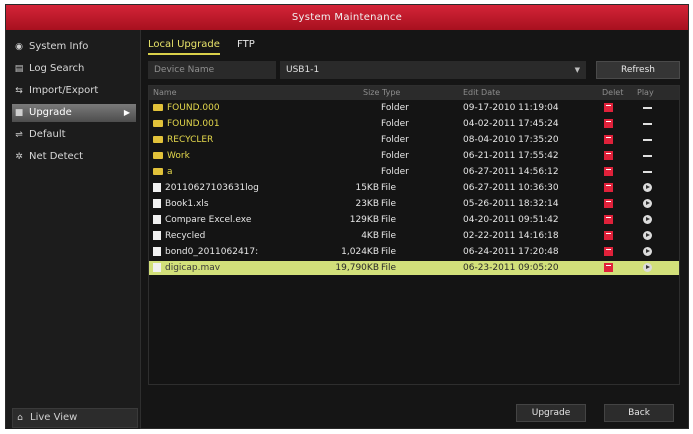  I want to click on sidebar-item-label: Net Detect, so click(56, 156).